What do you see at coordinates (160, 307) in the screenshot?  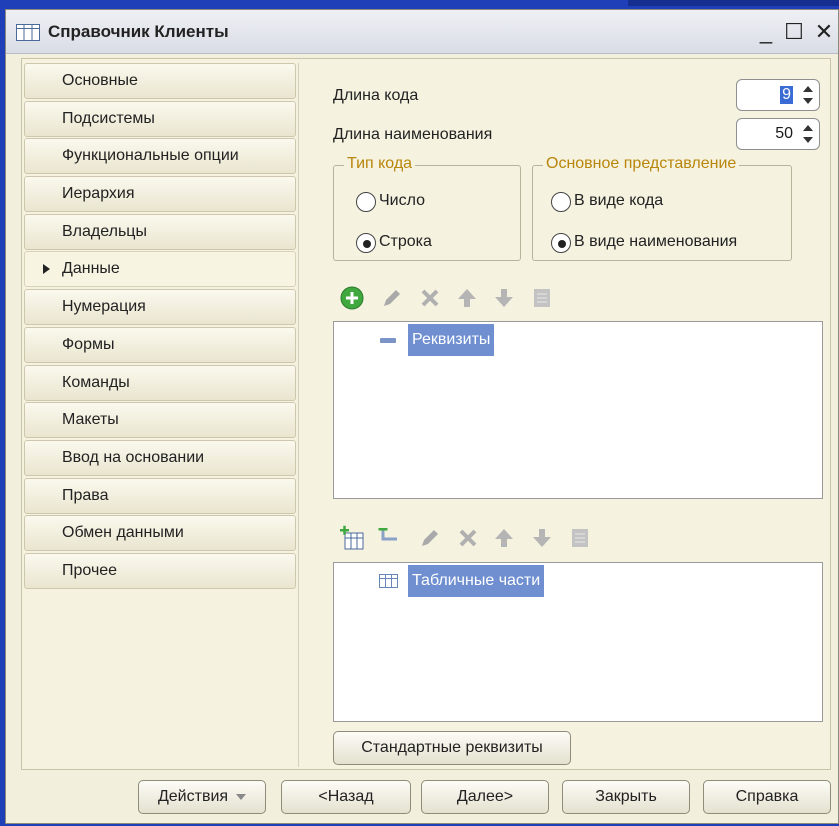 I see `sidebar-item-numbering: Нумерация` at bounding box center [160, 307].